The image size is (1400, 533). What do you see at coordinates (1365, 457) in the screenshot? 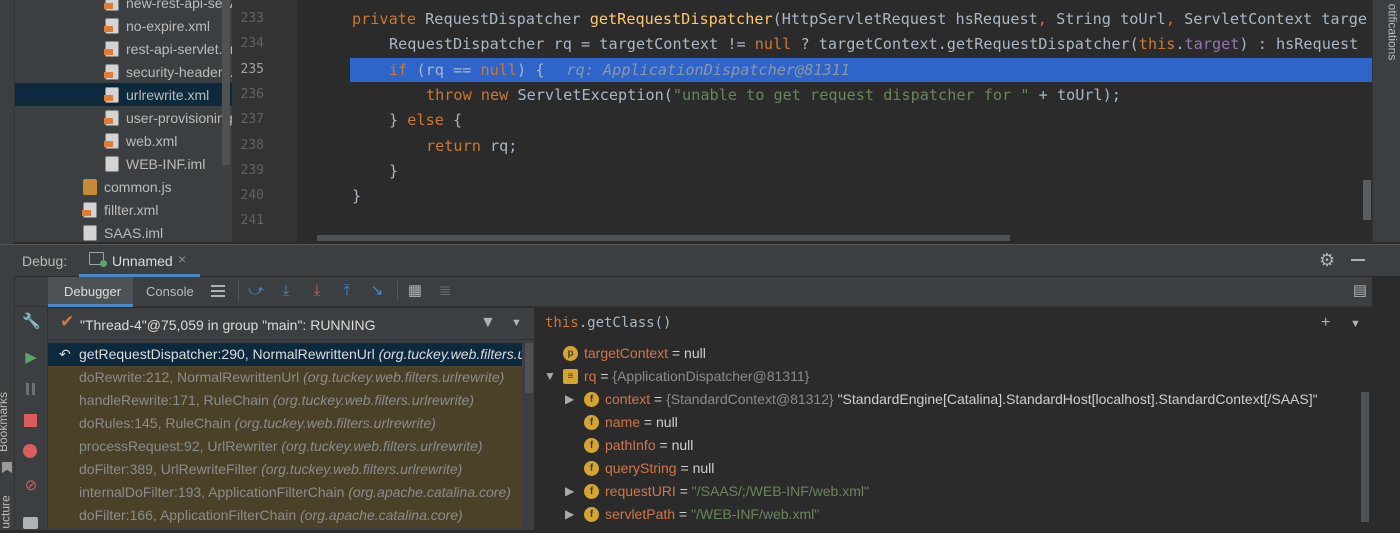
I see `variables-scrollbar` at bounding box center [1365, 457].